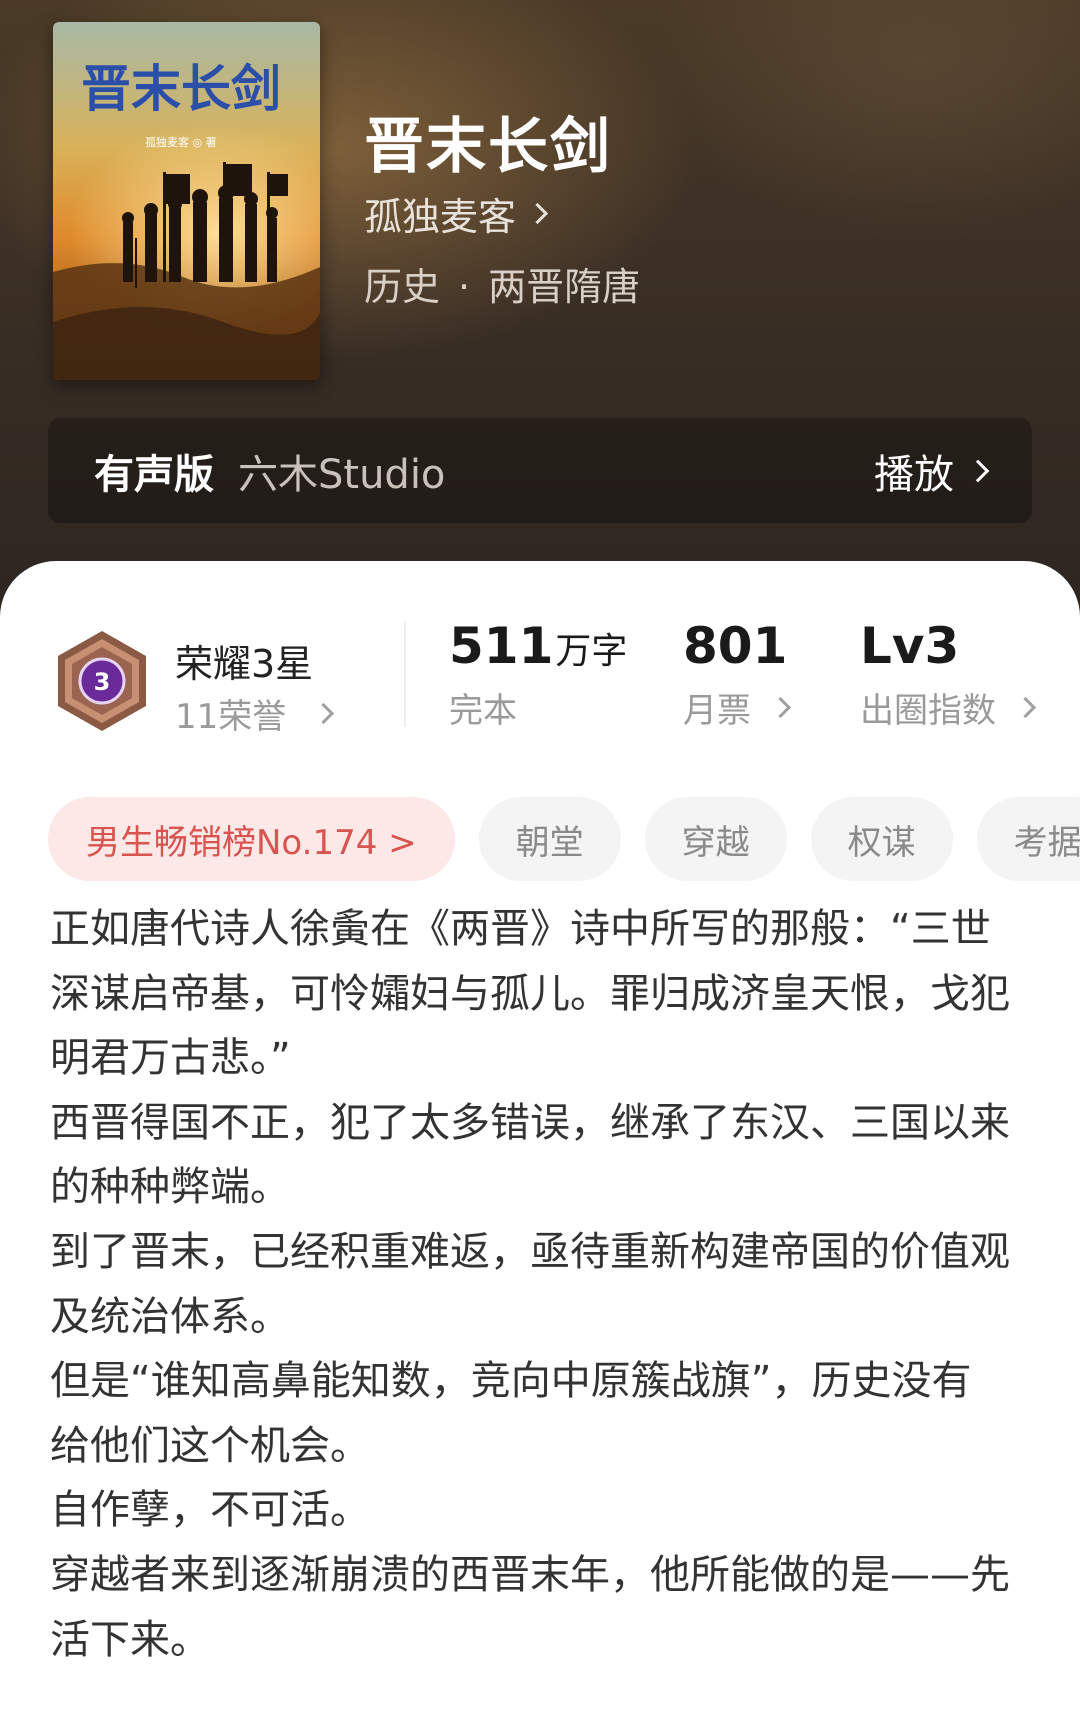 Image resolution: width=1080 pixels, height=1712 pixels. I want to click on synopsis-paragraph: 自作孽，不可活。, so click(210, 1510).